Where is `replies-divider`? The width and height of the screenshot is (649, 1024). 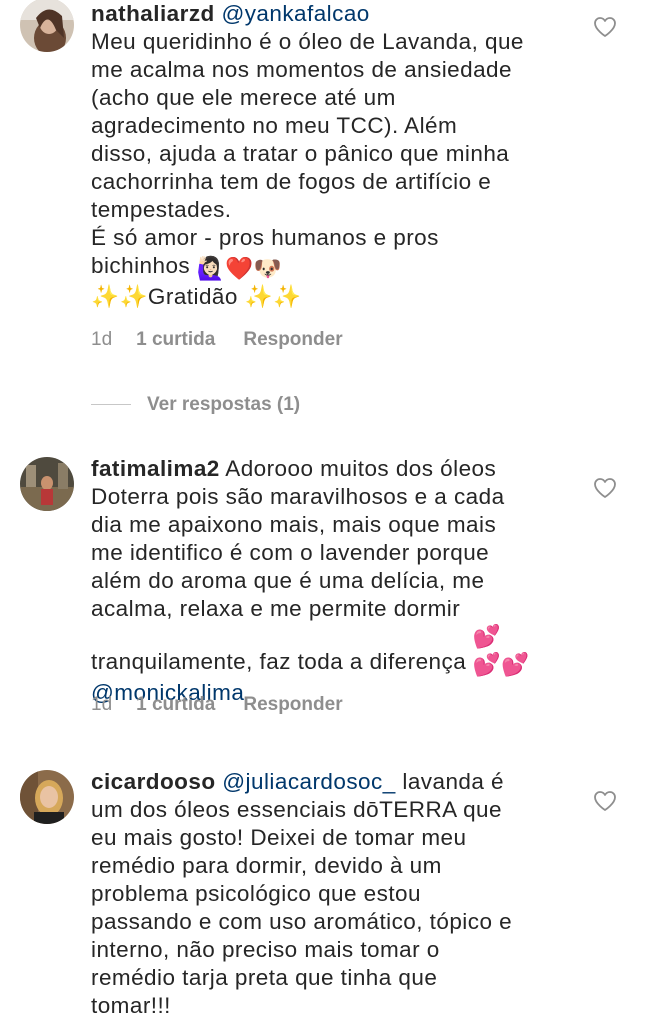
replies-divider is located at coordinates (111, 405).